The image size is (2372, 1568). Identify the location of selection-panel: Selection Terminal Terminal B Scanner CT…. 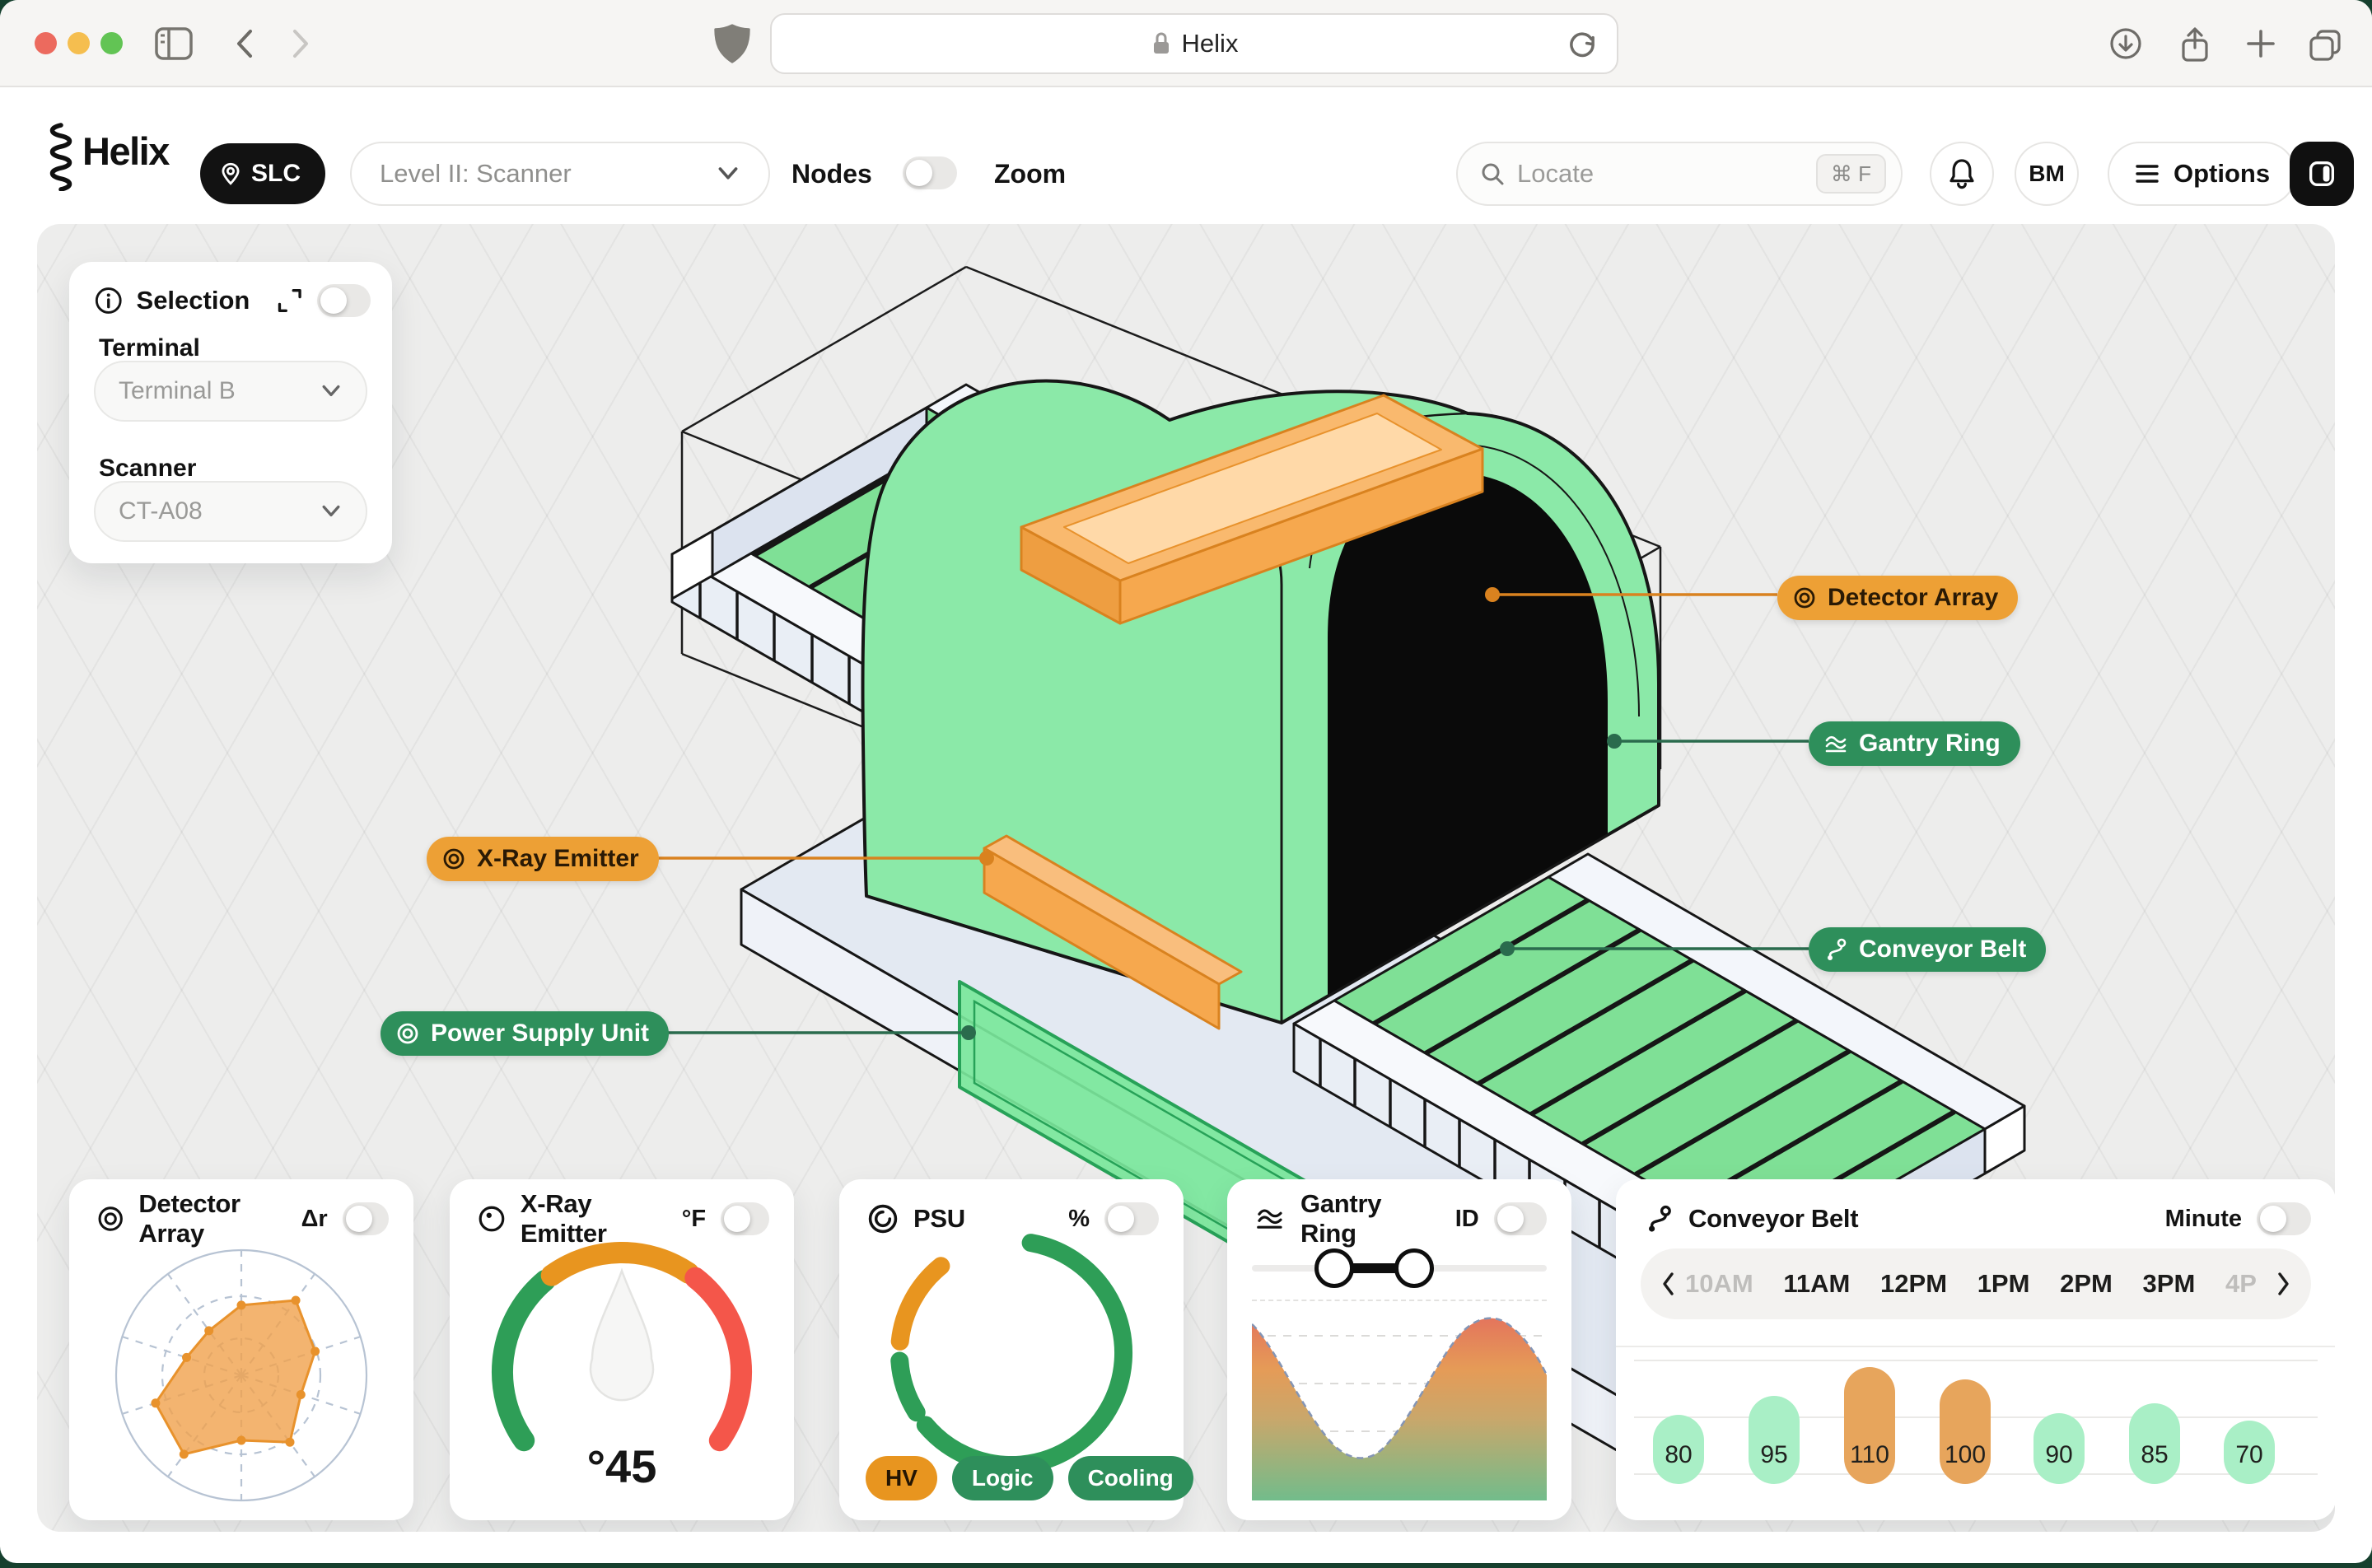
(230, 412).